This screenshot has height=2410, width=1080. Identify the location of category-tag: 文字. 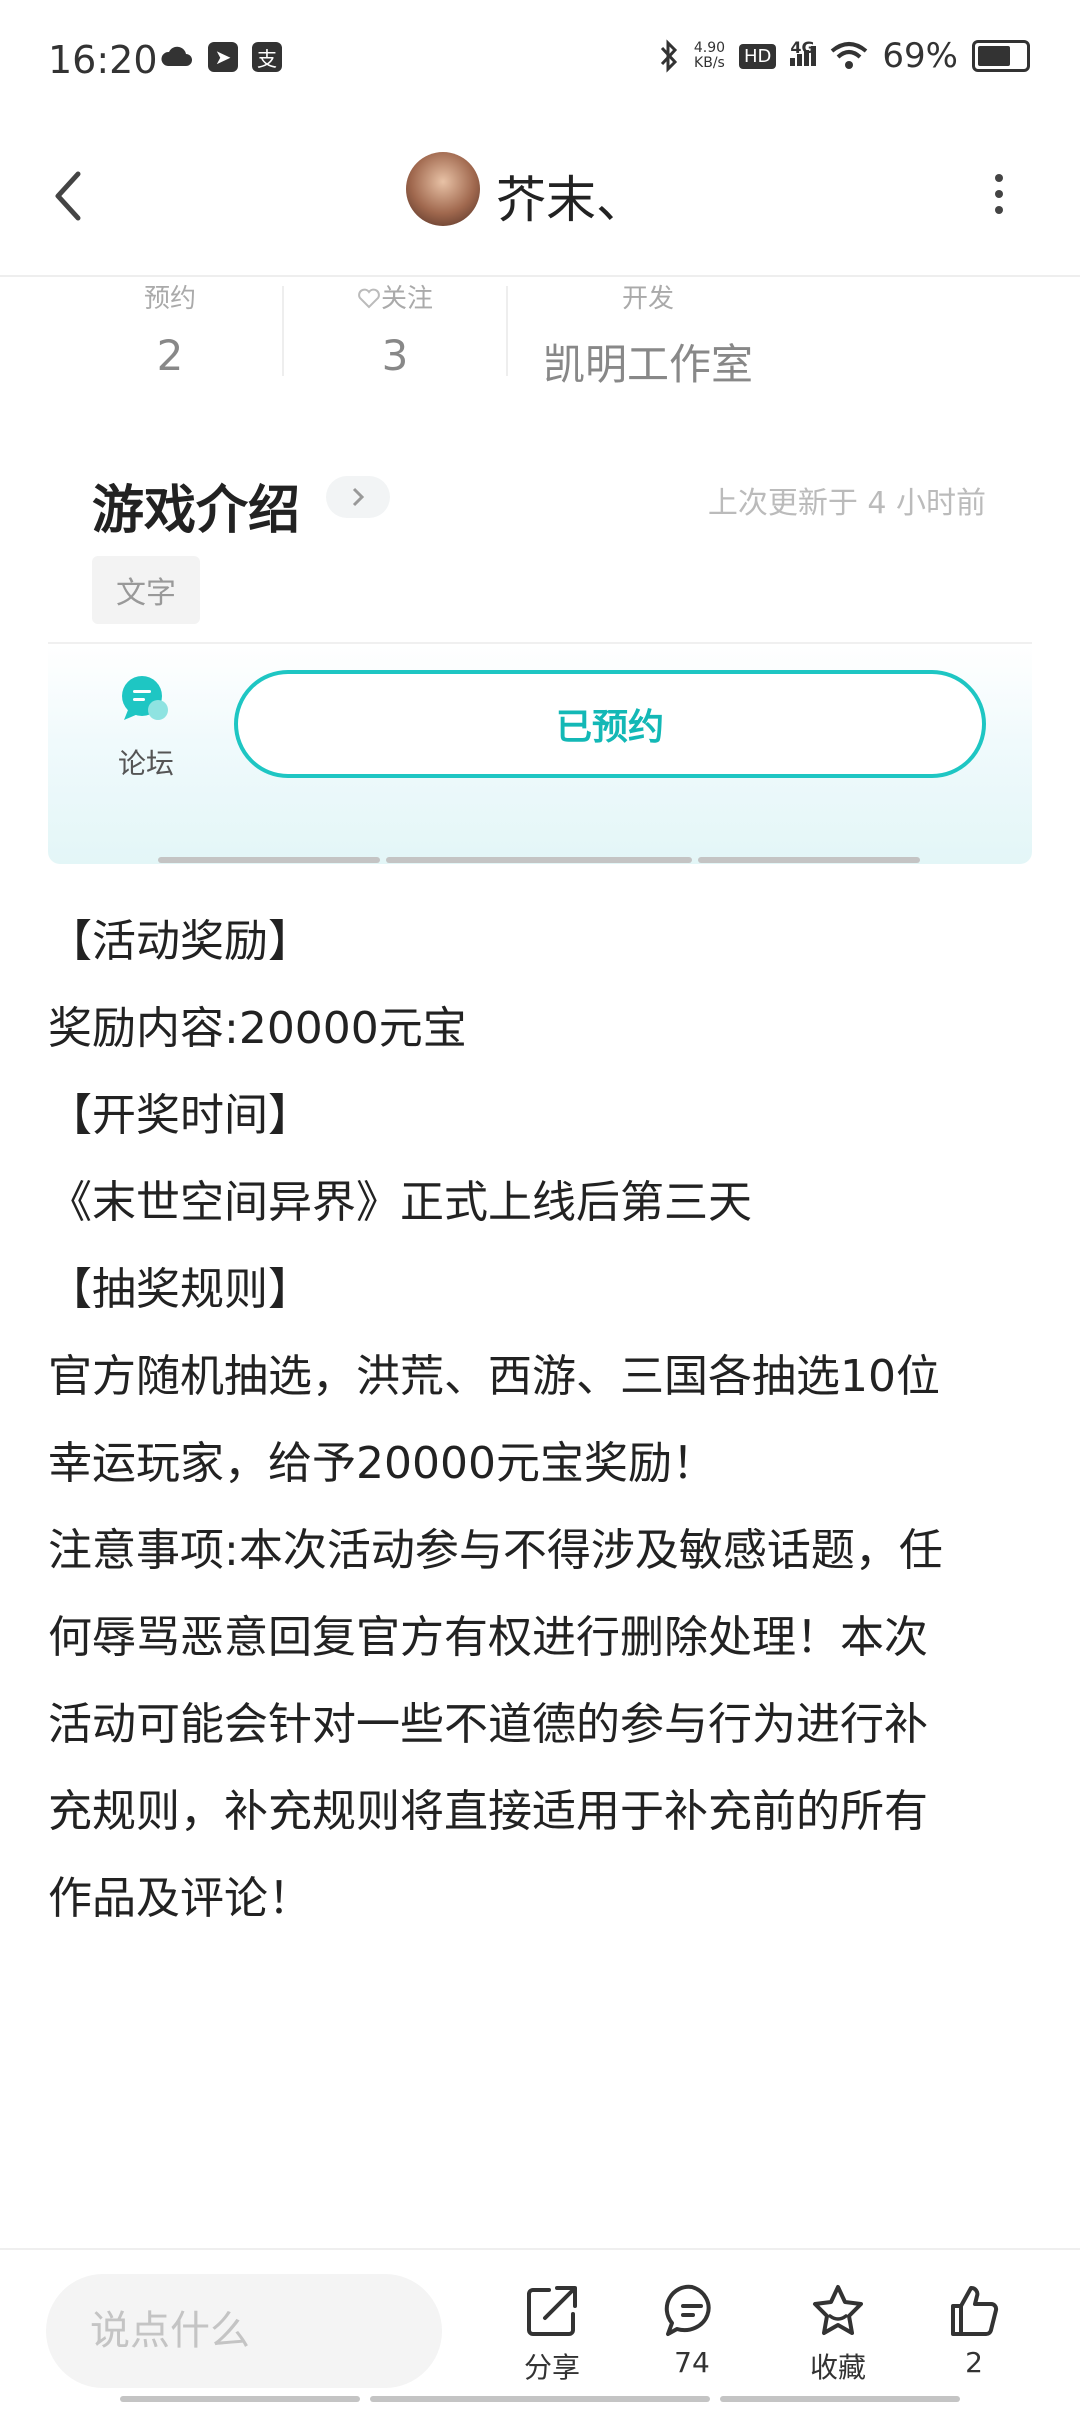
(146, 590).